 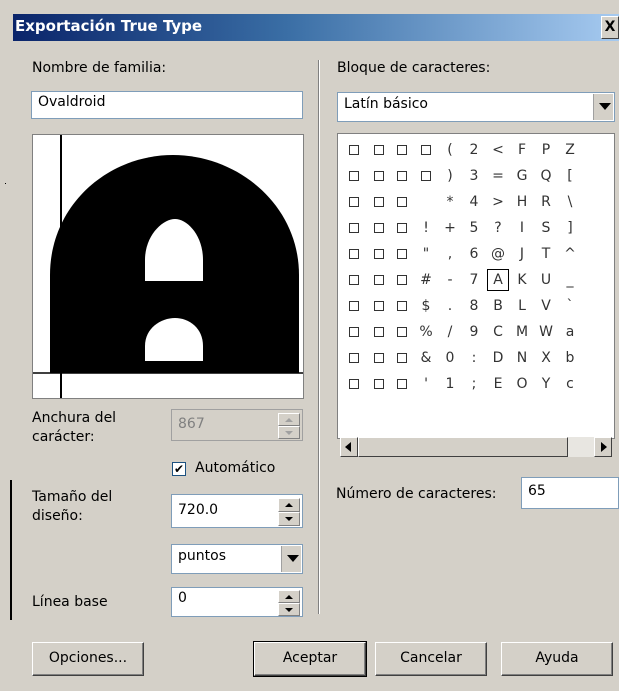 What do you see at coordinates (426, 306) in the screenshot?
I see `char-cell: $` at bounding box center [426, 306].